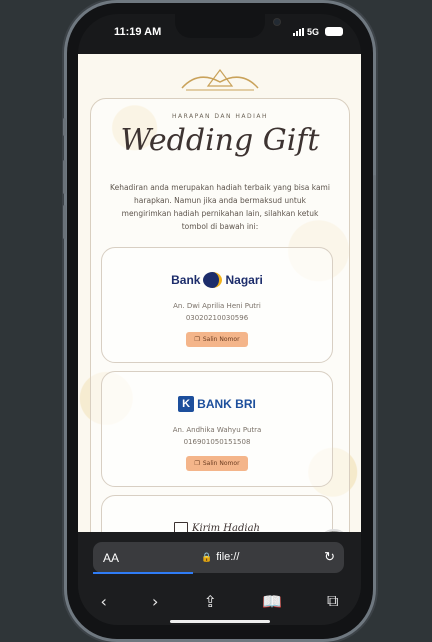 This screenshot has width=432, height=642. Describe the element at coordinates (64, 127) in the screenshot. I see `silent-switch` at that location.